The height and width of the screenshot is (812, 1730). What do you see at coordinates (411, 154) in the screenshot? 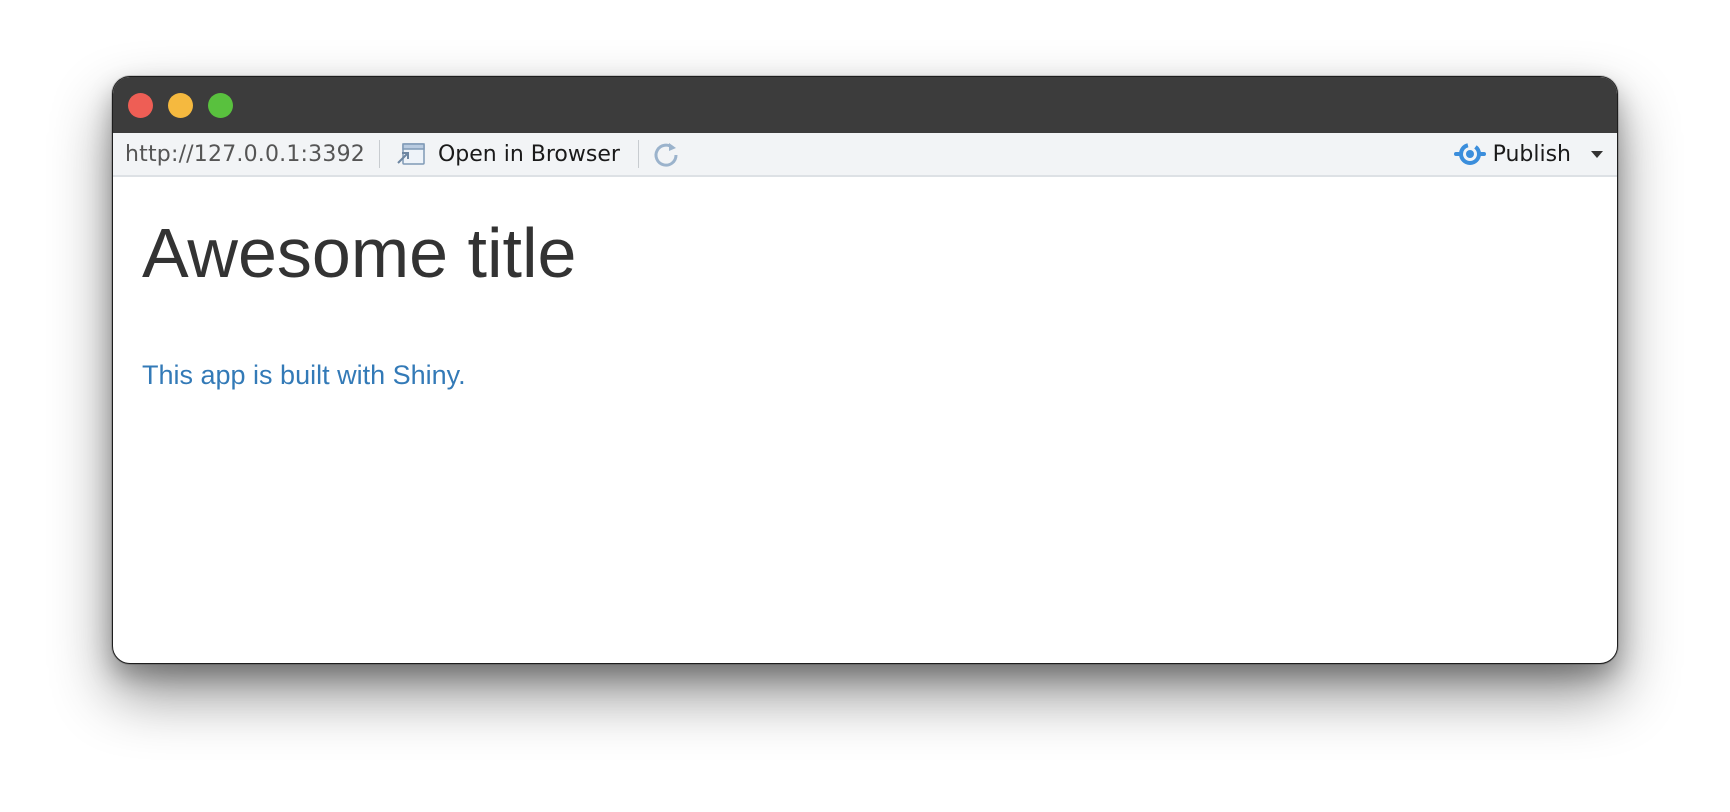
I see `open-external-icon` at bounding box center [411, 154].